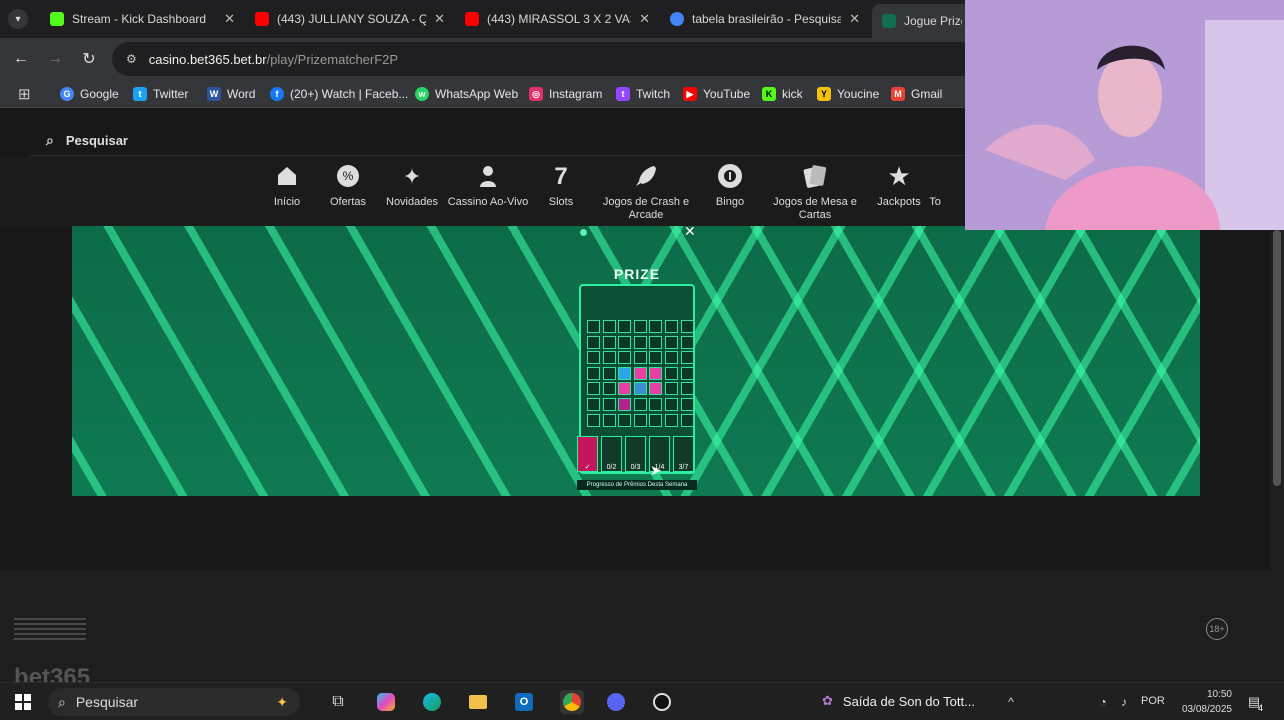 The image size is (1284, 720). I want to click on chevron-up-icon: ^, so click(1011, 702).